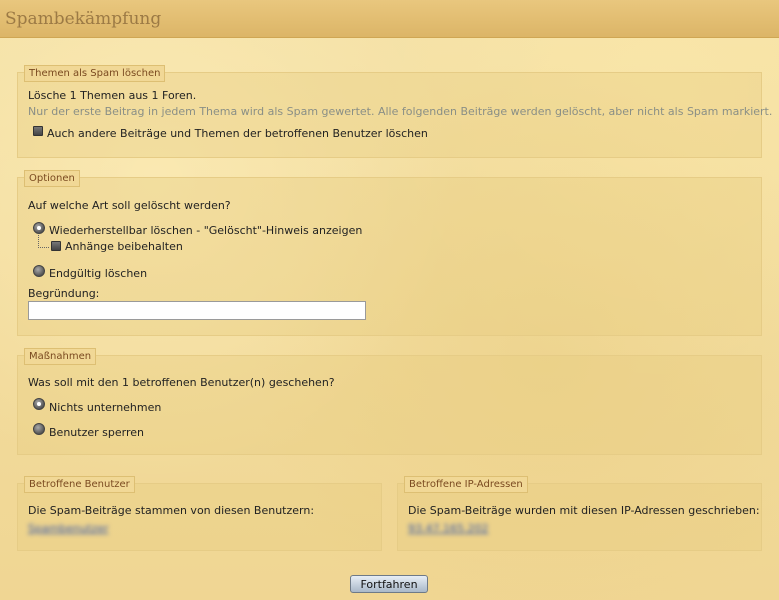 This screenshot has width=779, height=600. I want to click on hard-delete-label: Endgültig löschen, so click(98, 273).